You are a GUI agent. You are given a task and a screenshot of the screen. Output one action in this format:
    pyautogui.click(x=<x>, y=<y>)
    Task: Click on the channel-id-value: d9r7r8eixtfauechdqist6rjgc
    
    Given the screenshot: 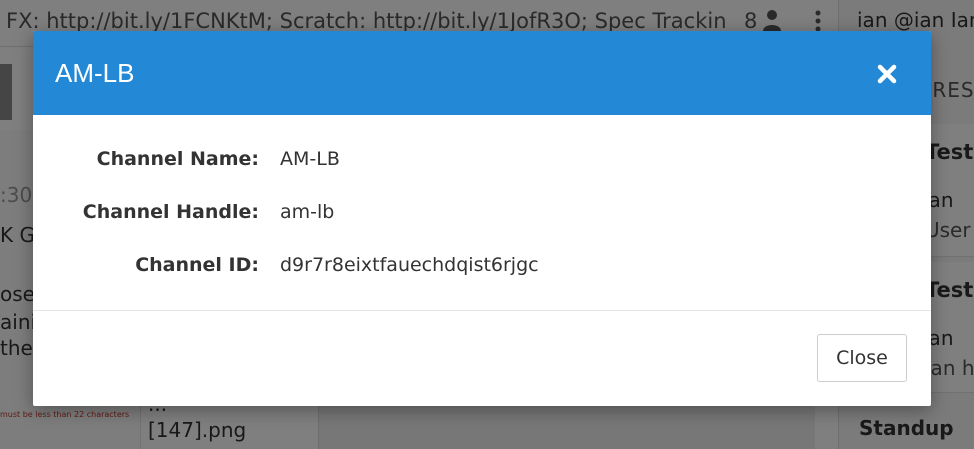 What is the action you would take?
    pyautogui.click(x=409, y=265)
    